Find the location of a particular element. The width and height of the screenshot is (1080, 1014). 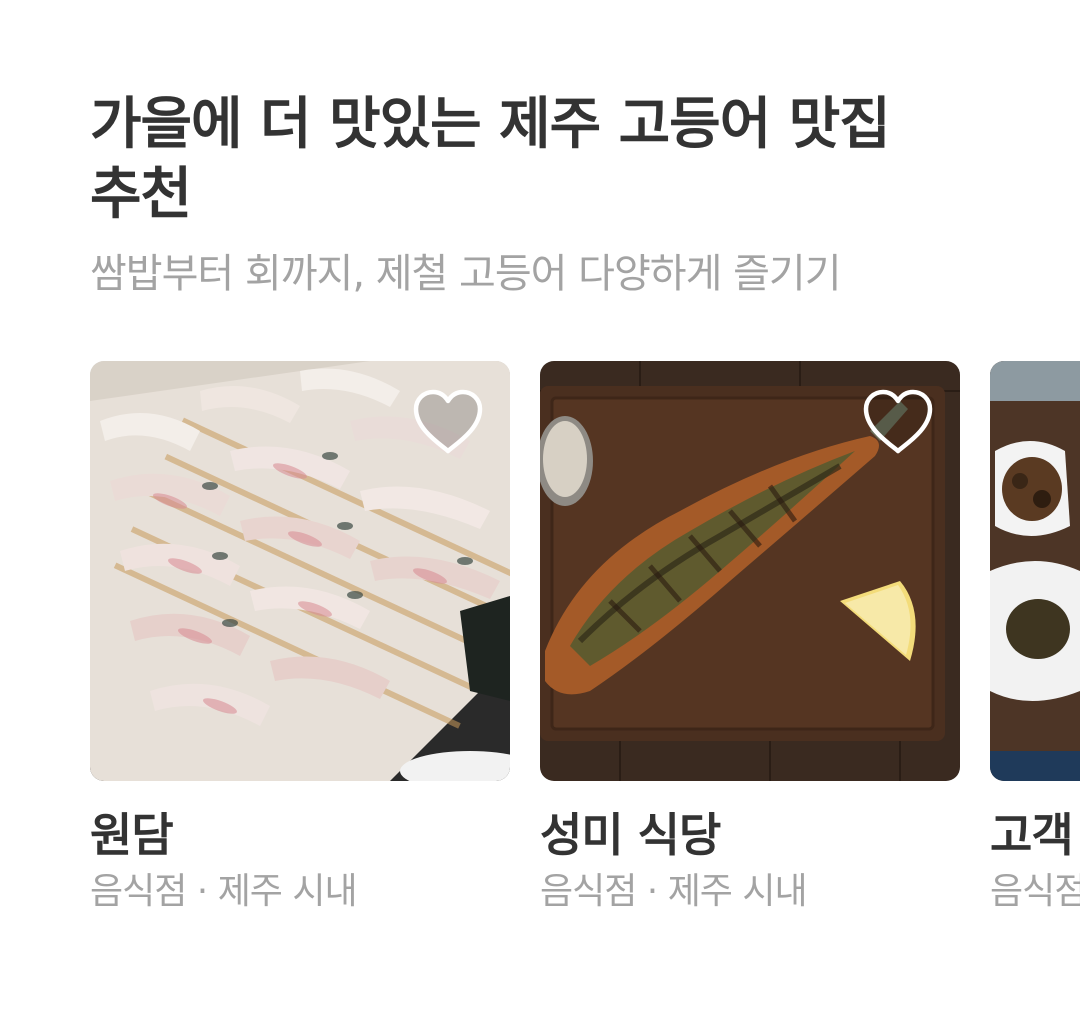

restaurant-name: 고객 is located at coordinates (1035, 835).